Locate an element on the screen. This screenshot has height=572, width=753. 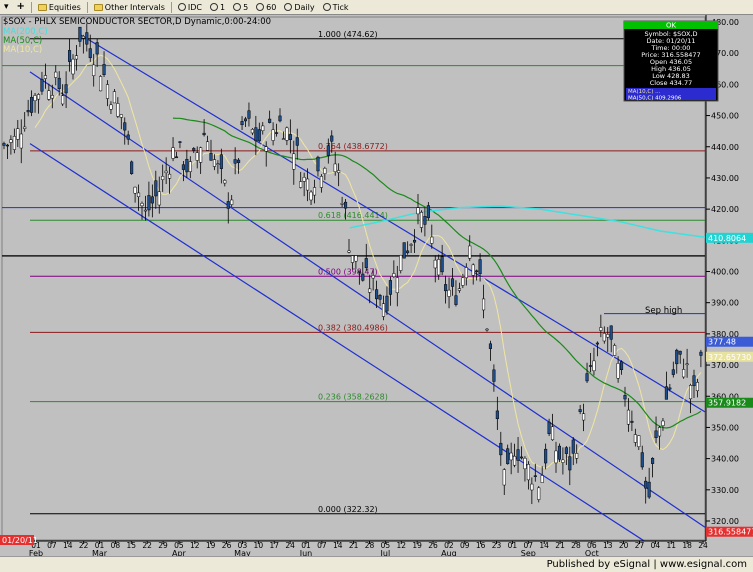
interval-1-button: 1 is located at coordinates (217, 7).